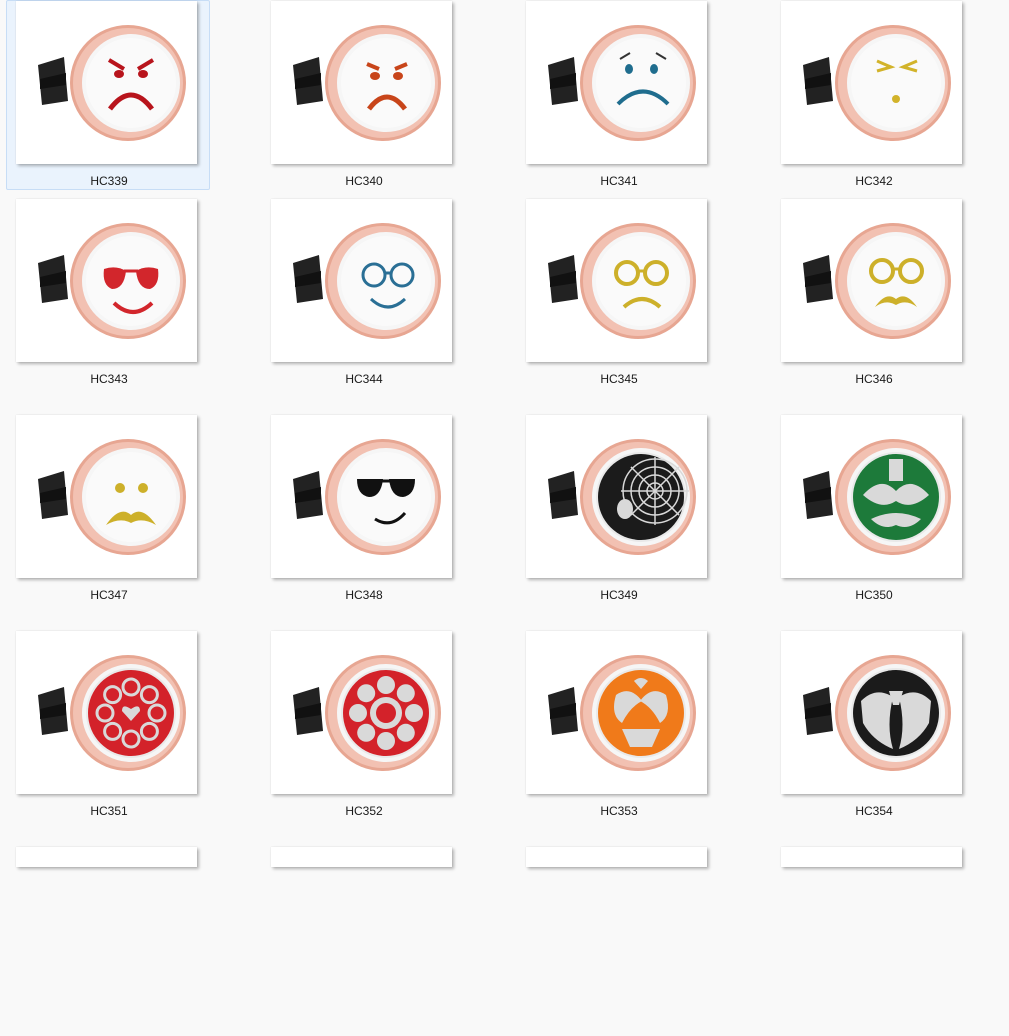  Describe the element at coordinates (364, 595) in the screenshot. I see `file-name-label: HC348` at that location.